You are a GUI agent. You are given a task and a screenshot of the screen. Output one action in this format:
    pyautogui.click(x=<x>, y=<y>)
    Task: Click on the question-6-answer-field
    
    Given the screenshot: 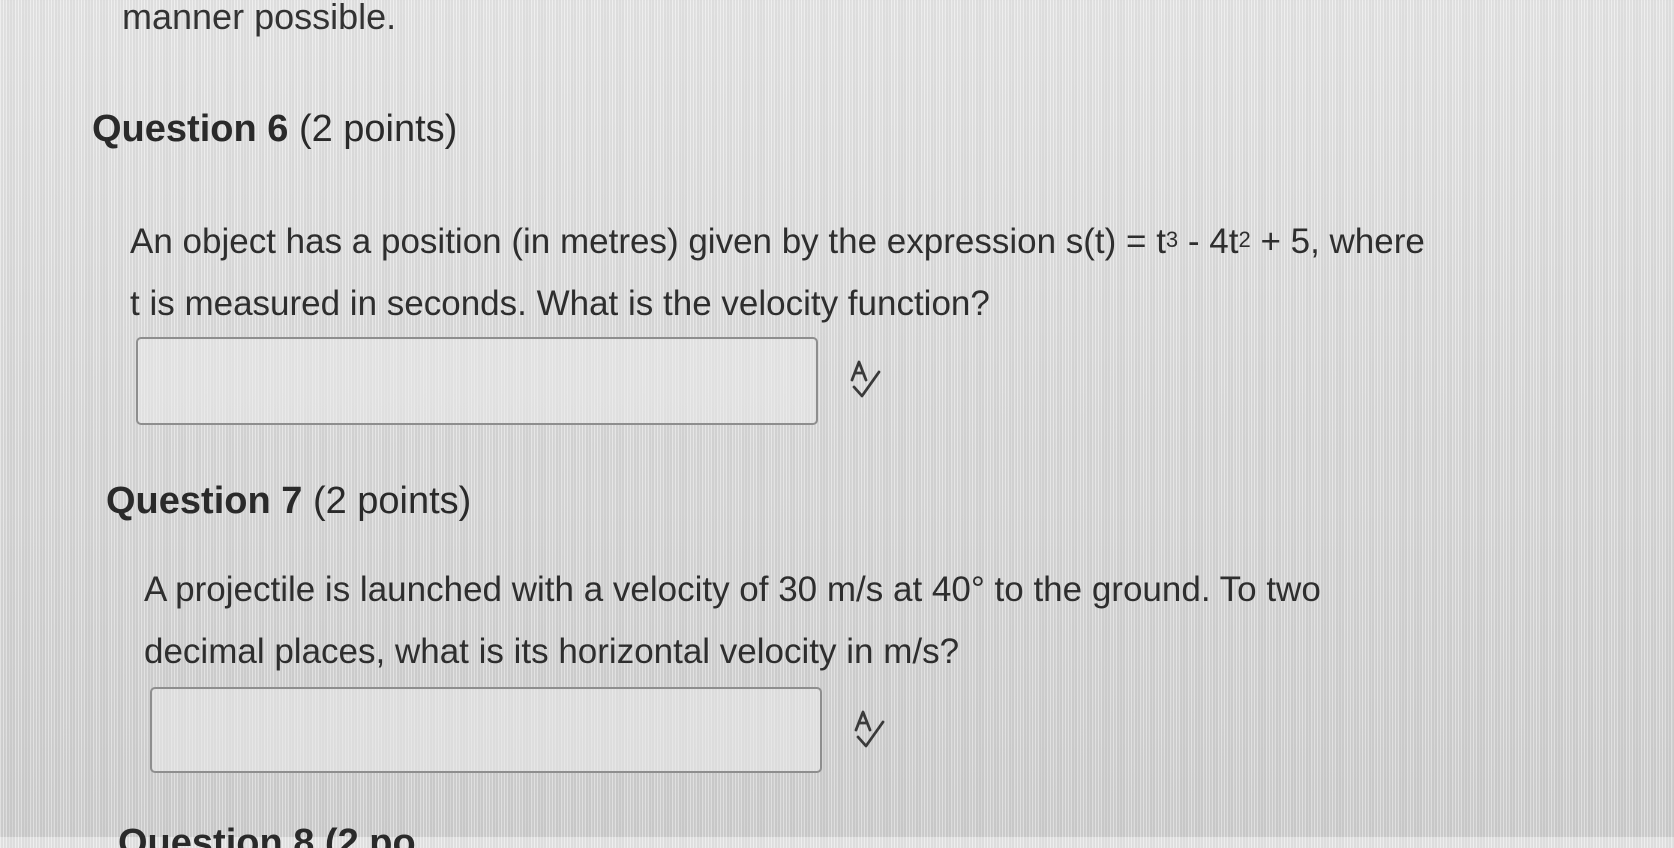 What is the action you would take?
    pyautogui.click(x=477, y=381)
    